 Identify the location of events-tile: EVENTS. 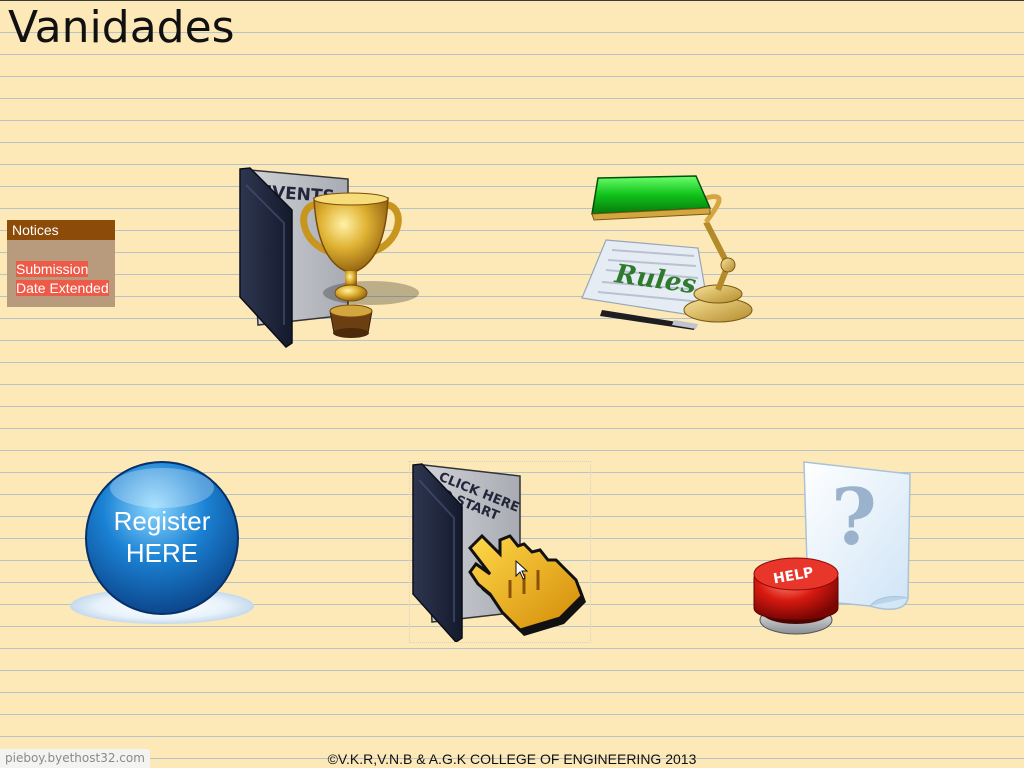
(329, 257).